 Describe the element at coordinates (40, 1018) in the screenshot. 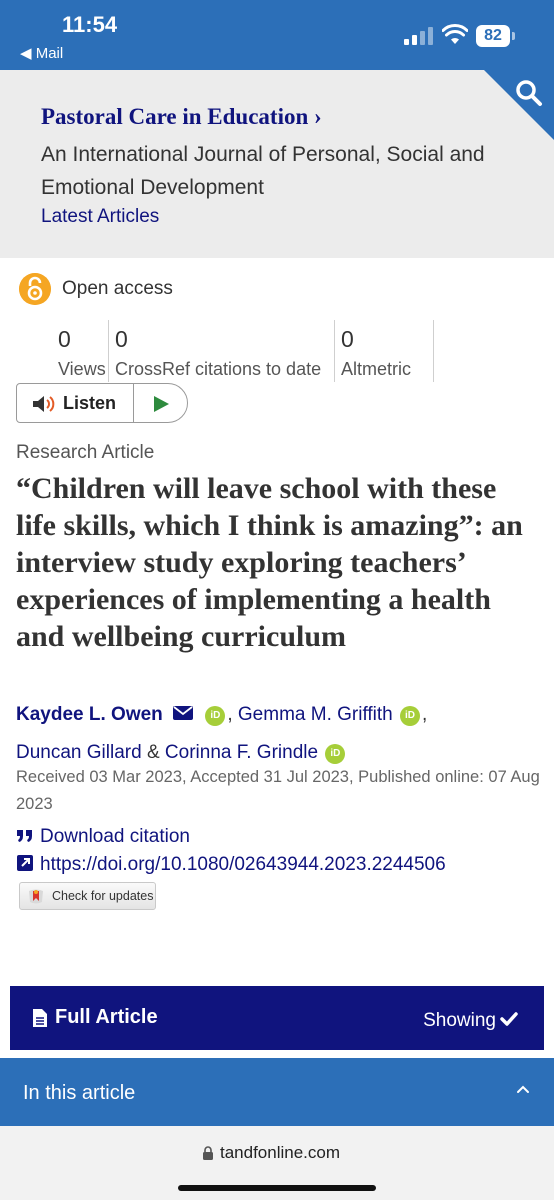

I see `document-icon` at that location.